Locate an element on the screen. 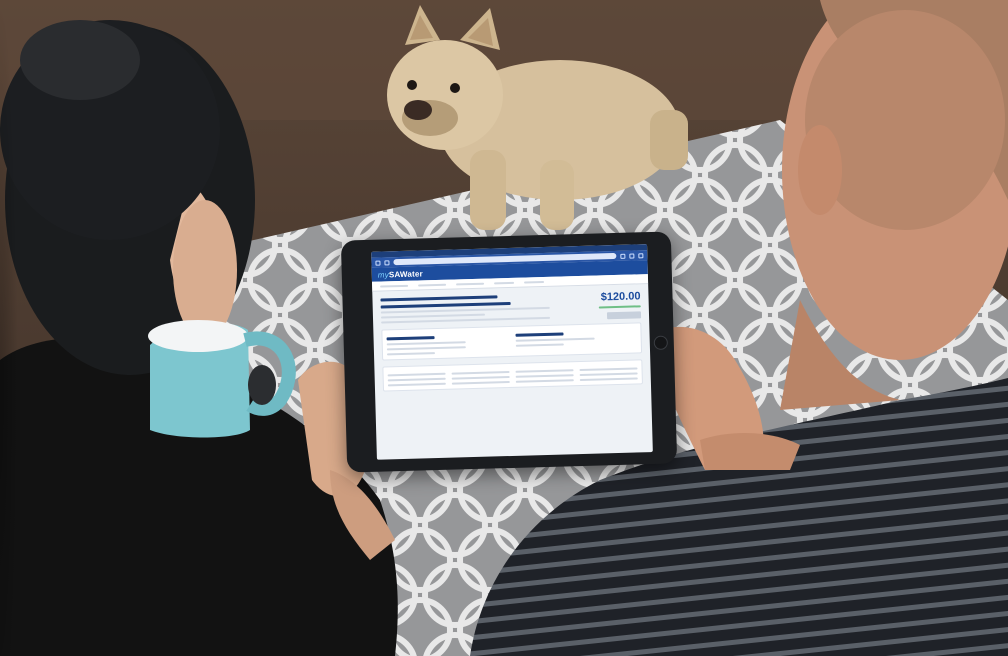 Image resolution: width=1008 pixels, height=656 pixels. tabs-icon is located at coordinates (641, 255).